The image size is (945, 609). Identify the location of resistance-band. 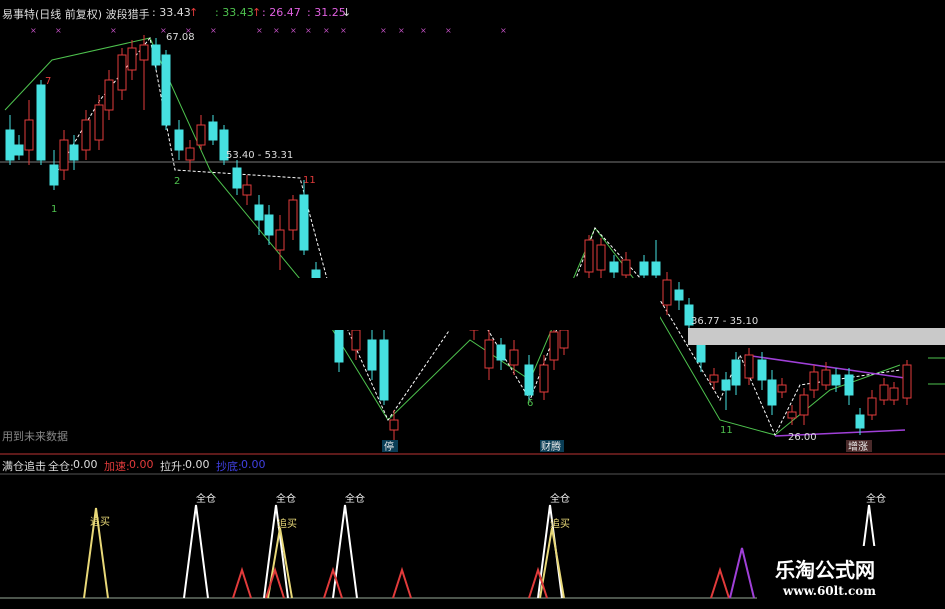
(816, 336).